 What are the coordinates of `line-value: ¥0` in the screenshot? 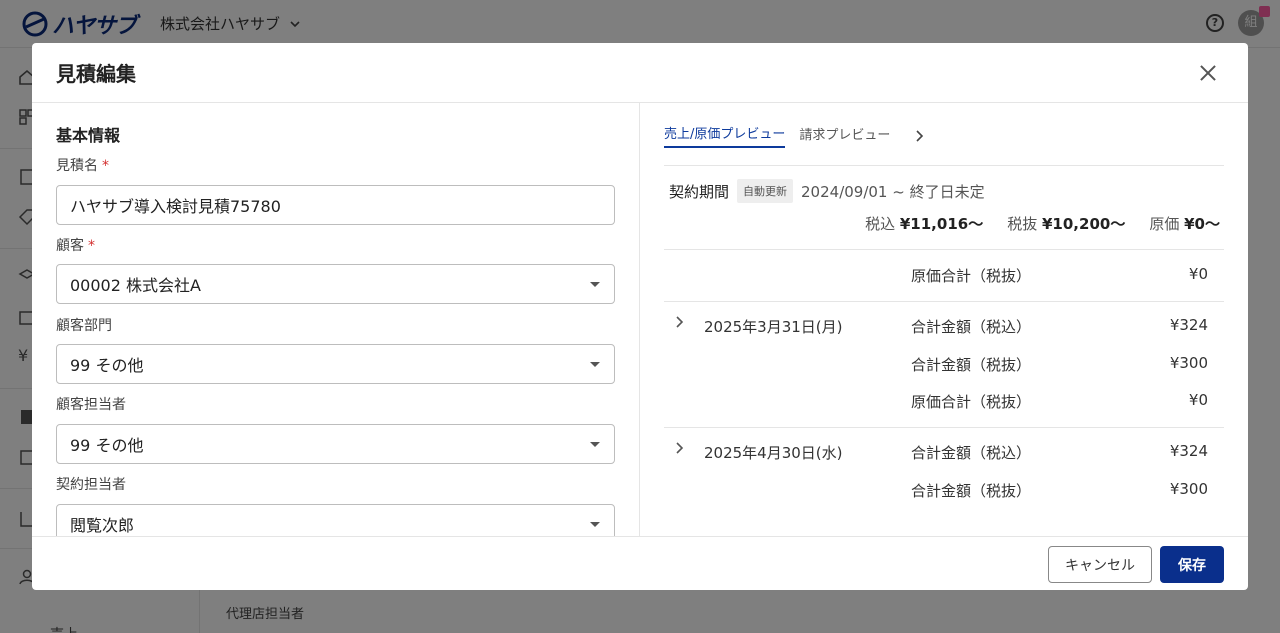 It's located at (1198, 400).